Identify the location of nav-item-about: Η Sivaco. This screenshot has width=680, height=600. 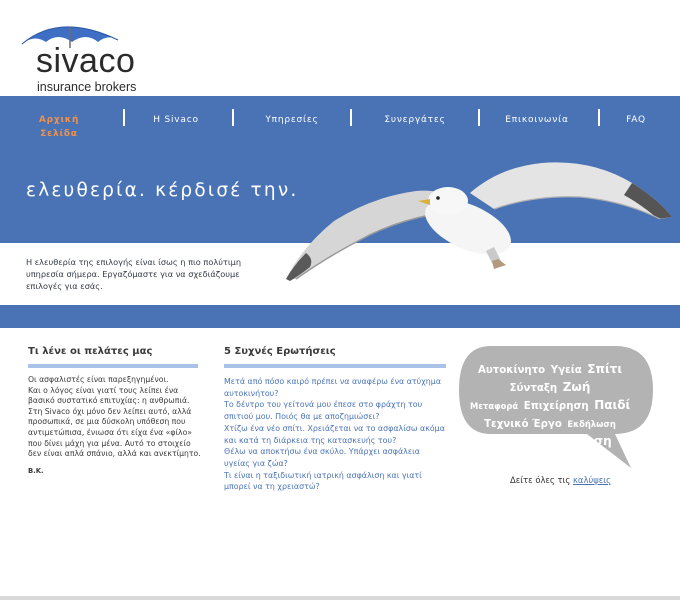
(176, 120).